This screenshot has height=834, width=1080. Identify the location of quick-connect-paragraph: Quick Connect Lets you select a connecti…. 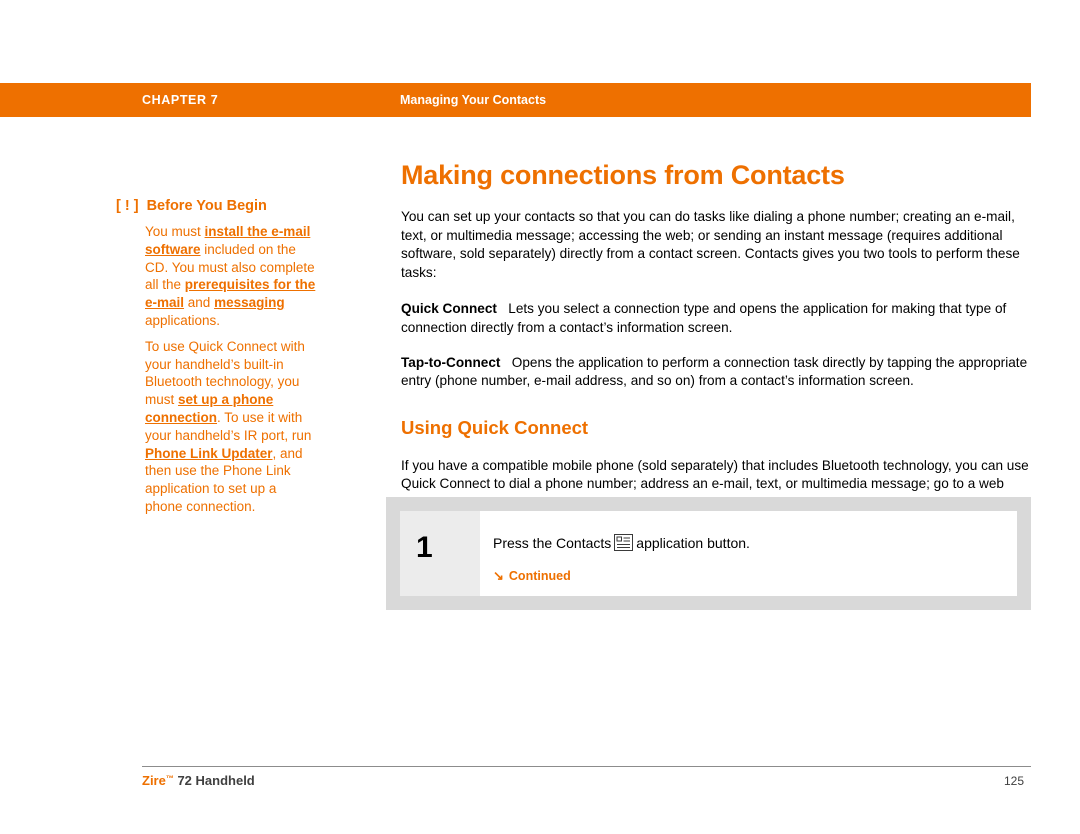
(716, 318).